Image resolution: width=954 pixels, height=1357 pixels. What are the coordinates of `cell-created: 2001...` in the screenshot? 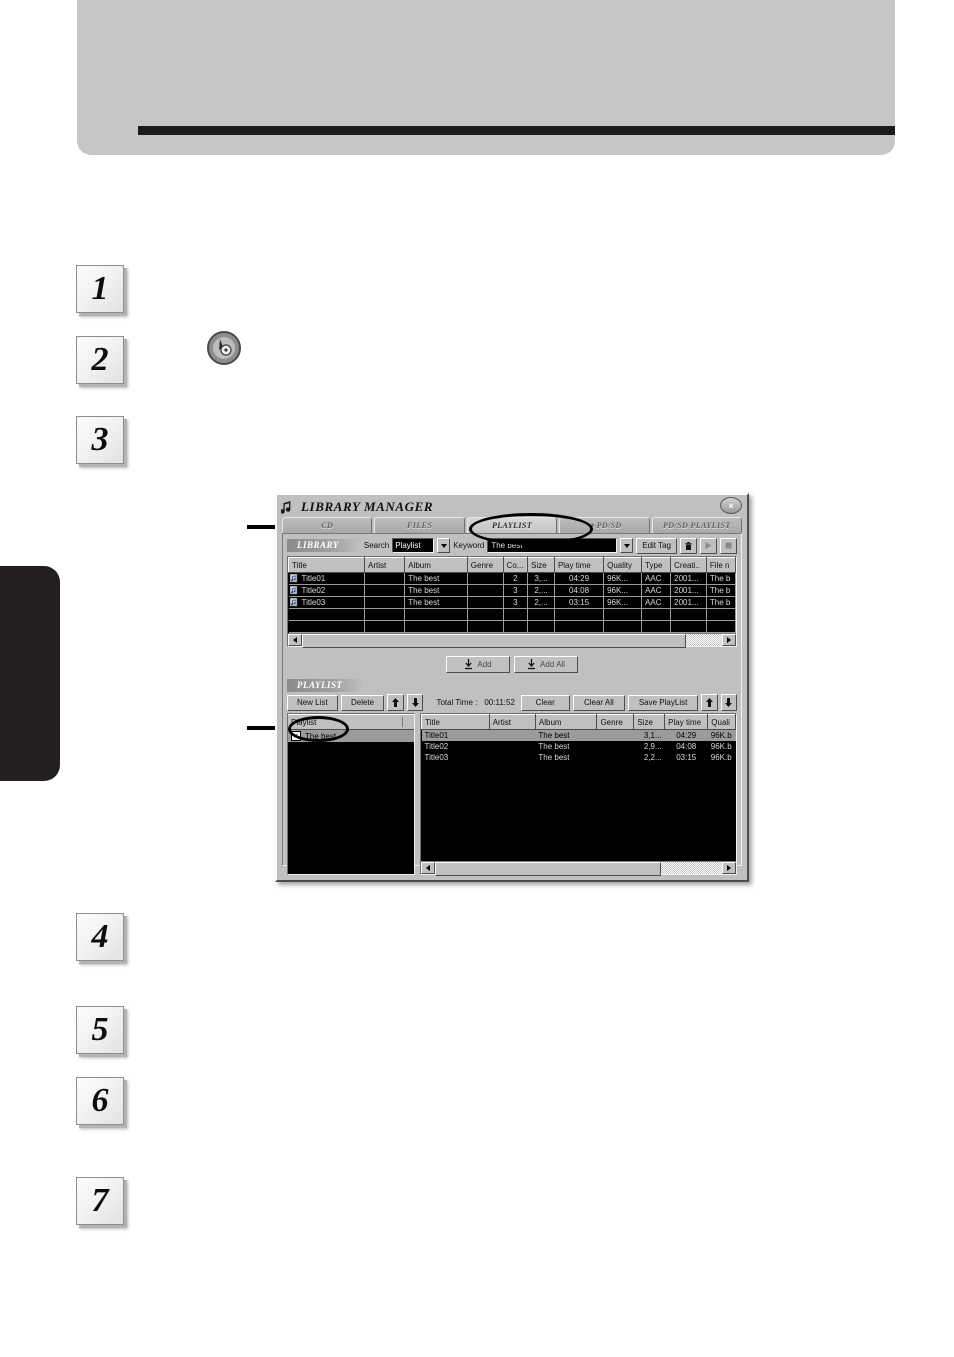 It's located at (688, 578).